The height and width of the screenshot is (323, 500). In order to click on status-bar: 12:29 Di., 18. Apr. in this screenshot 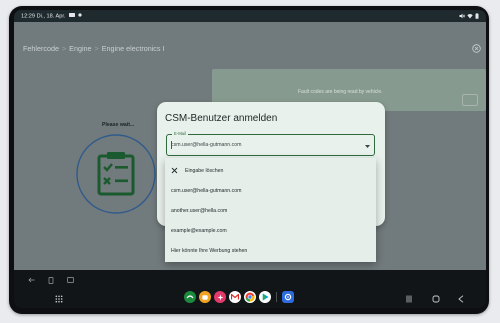, I will do `click(250, 16)`.